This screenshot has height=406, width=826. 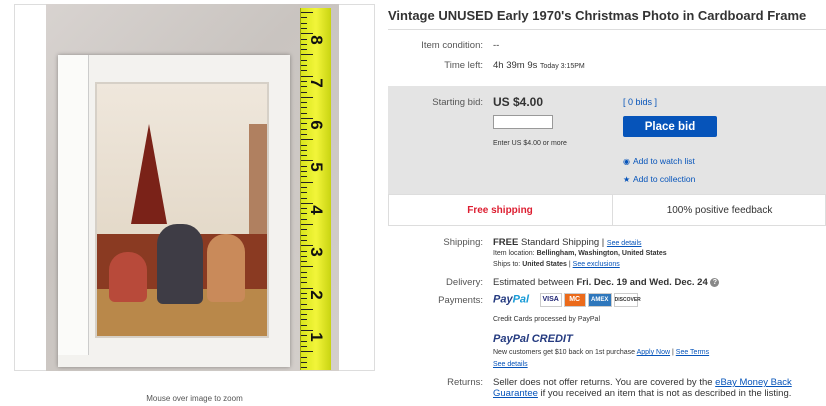 I want to click on measuring-tape: 8 7 6 5 4 3 2 1, so click(x=315, y=189).